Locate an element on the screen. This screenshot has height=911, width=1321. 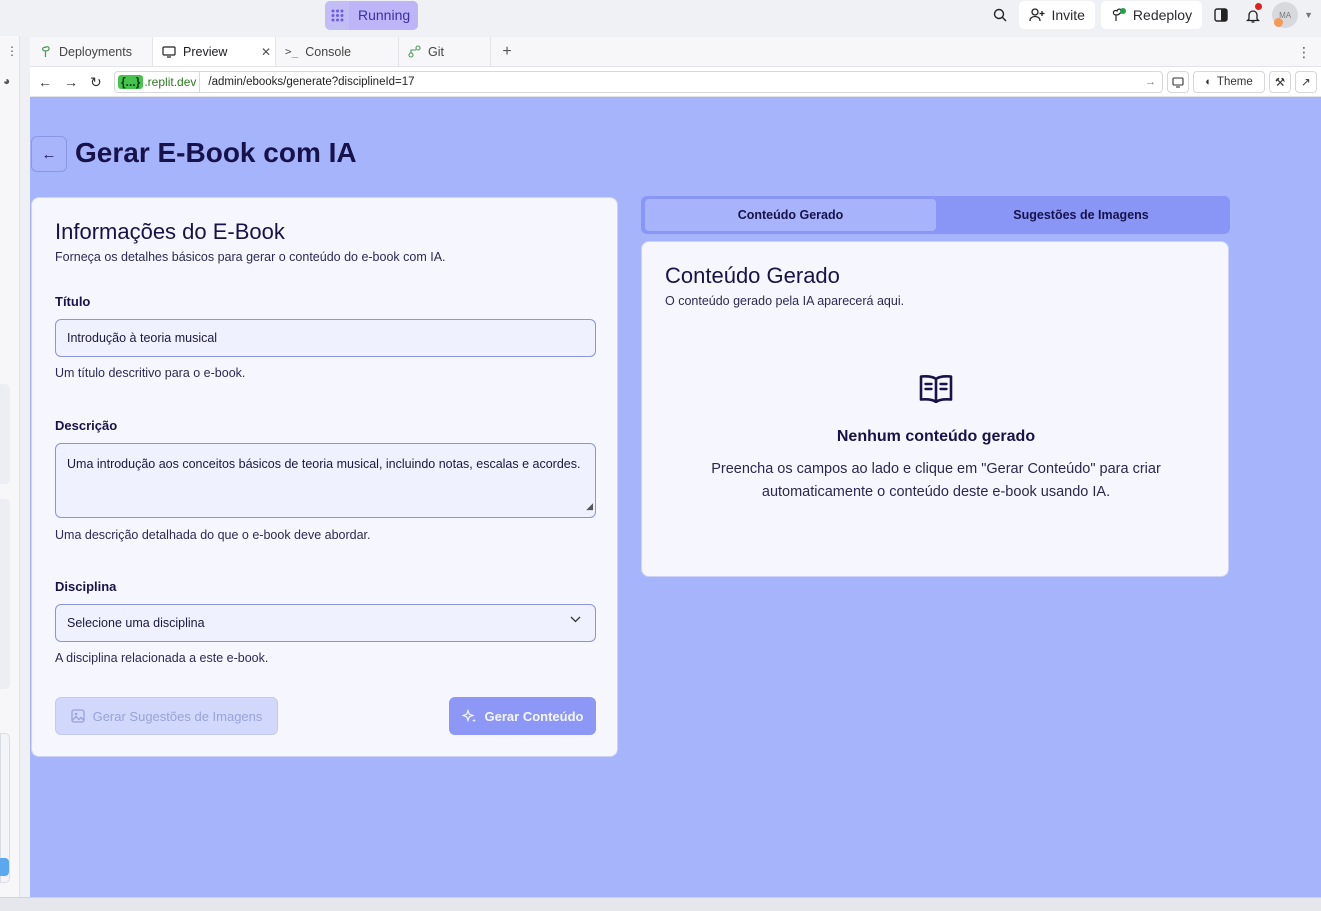
layout-toggle-button is located at coordinates (1221, 15).